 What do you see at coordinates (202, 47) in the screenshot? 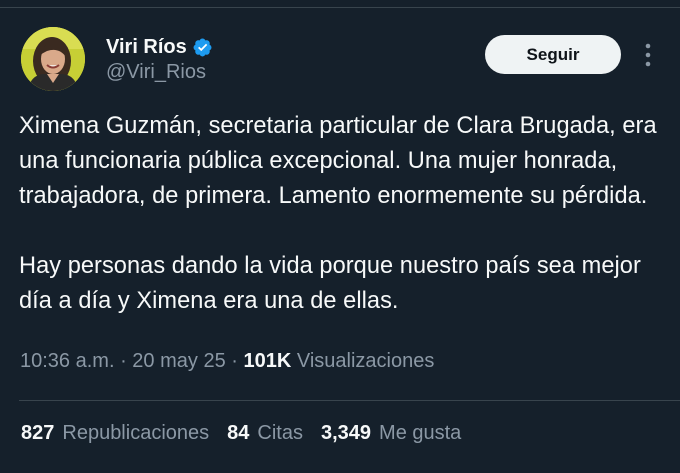
I see `verified-badge-icon` at bounding box center [202, 47].